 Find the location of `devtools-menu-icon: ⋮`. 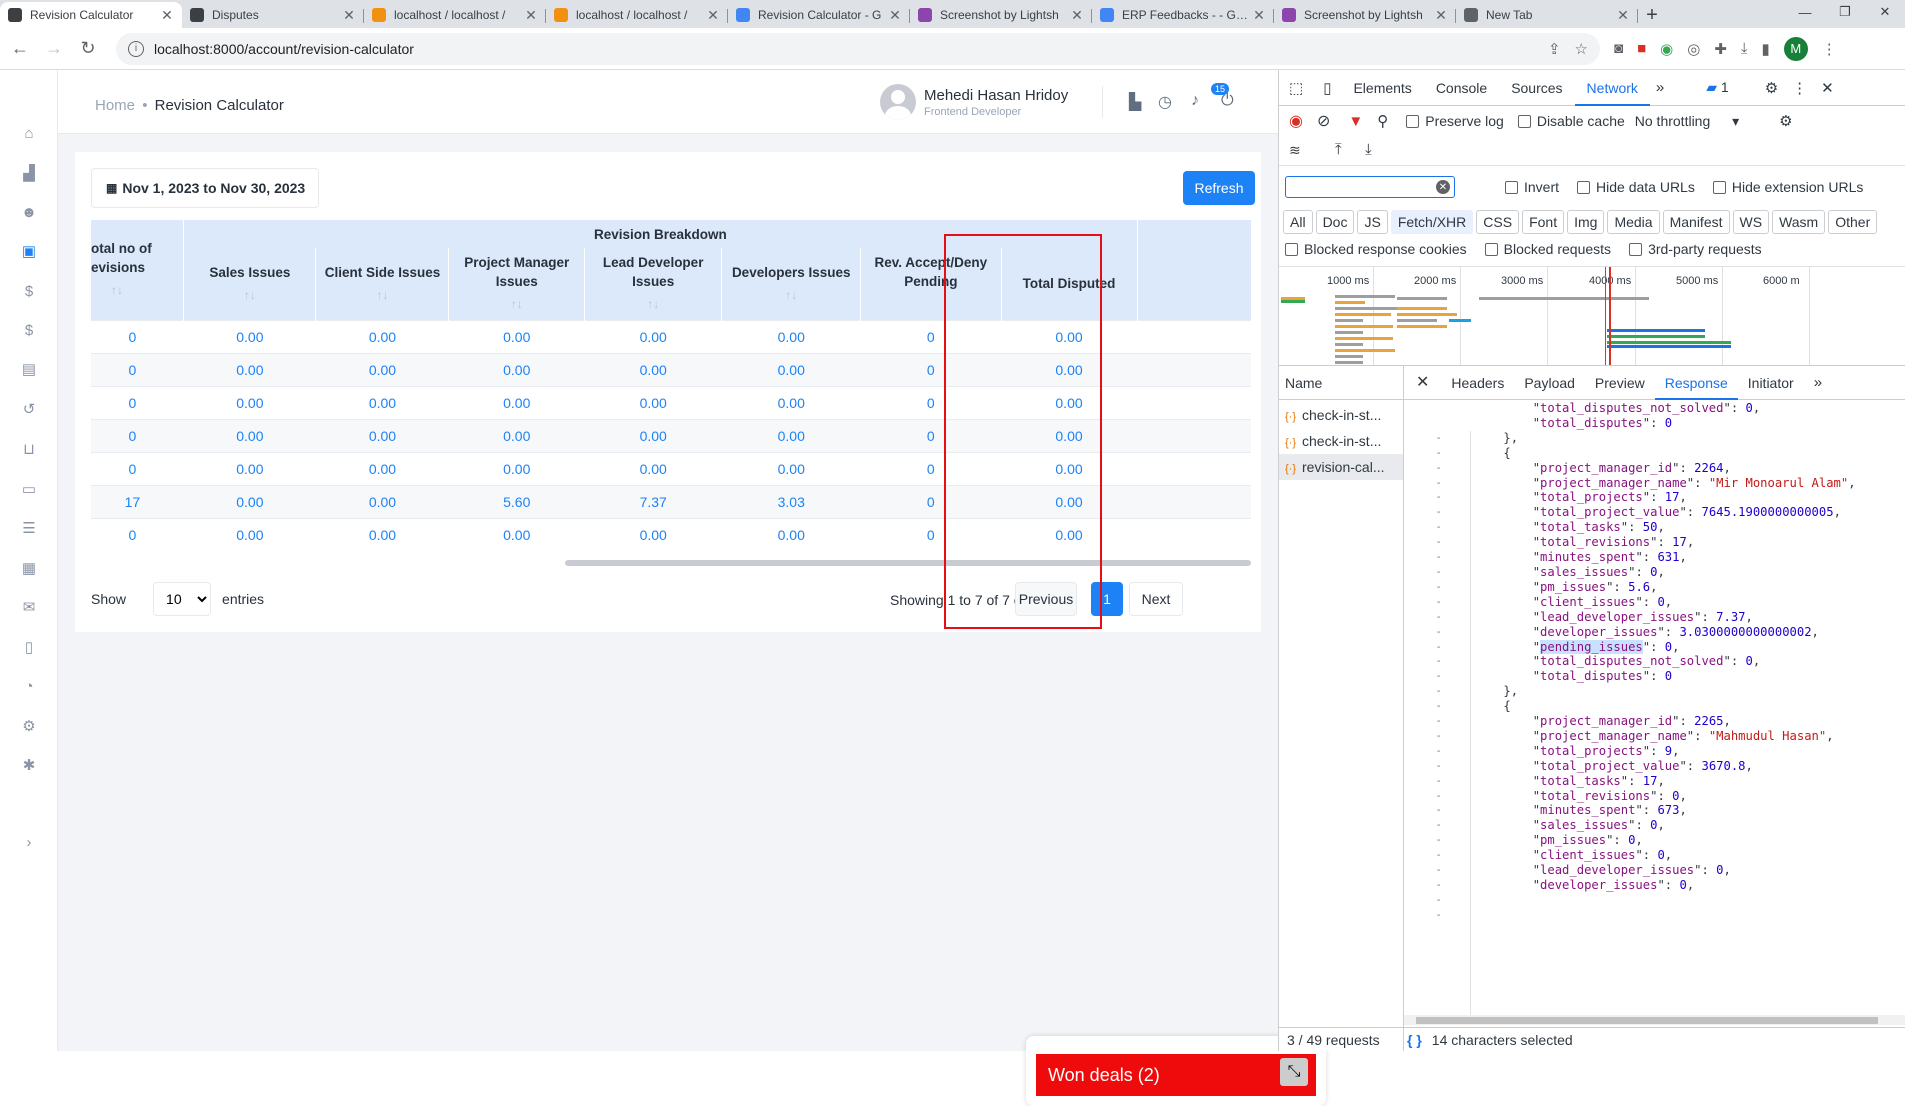

devtools-menu-icon: ⋮ is located at coordinates (1799, 88).